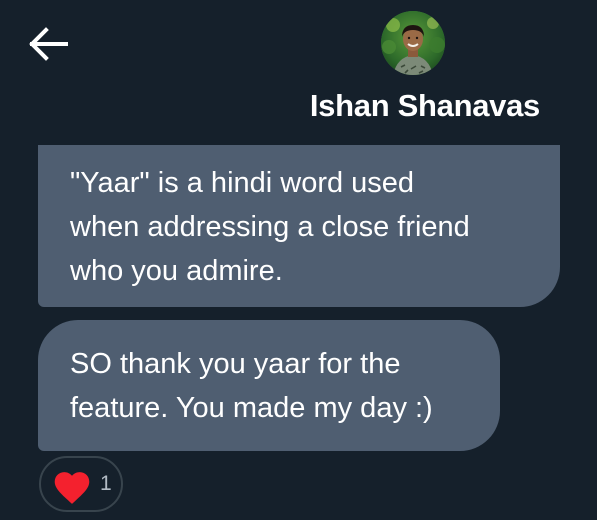 Image resolution: width=597 pixels, height=520 pixels. Describe the element at coordinates (72, 488) in the screenshot. I see `heart-icon` at that location.